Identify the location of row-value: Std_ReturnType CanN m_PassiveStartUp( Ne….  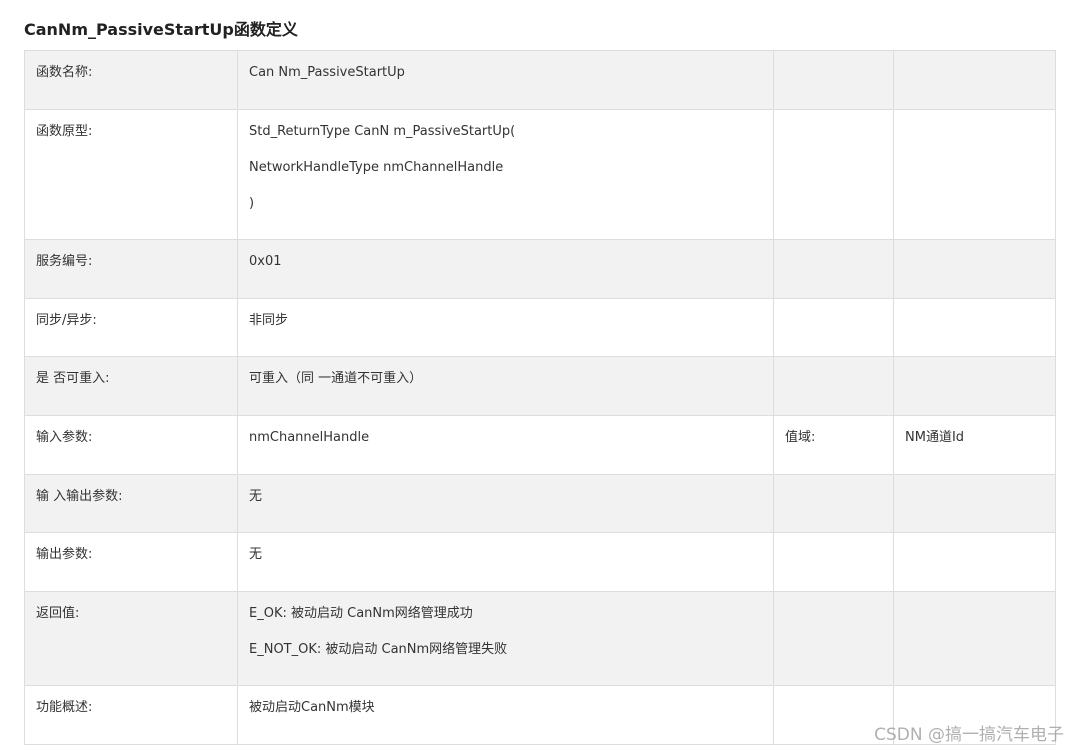
(505, 174).